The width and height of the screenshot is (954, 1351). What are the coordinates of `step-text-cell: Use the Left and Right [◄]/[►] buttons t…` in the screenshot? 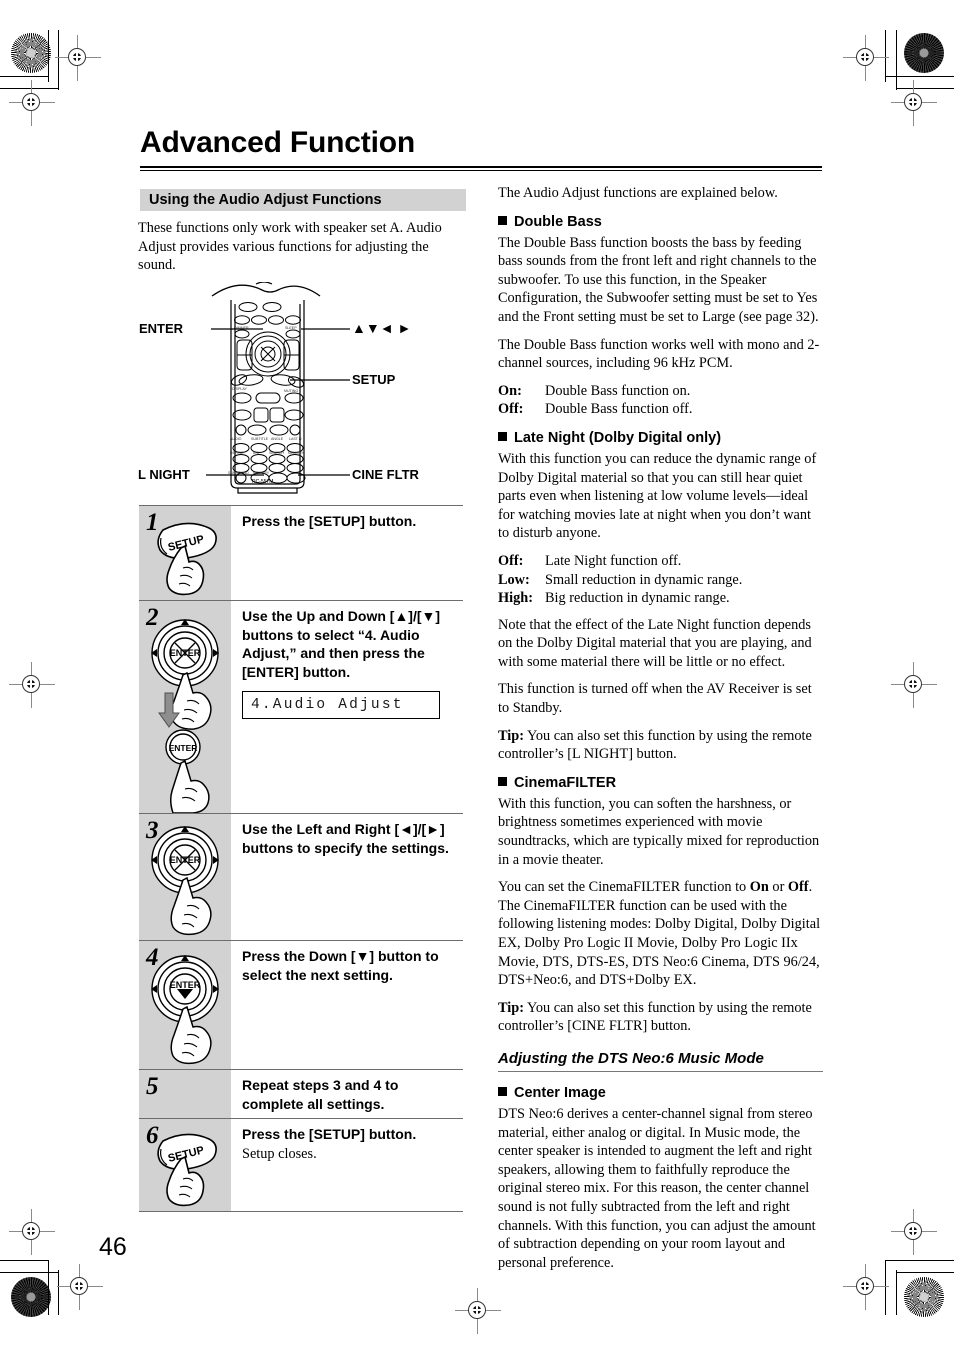 It's located at (347, 877).